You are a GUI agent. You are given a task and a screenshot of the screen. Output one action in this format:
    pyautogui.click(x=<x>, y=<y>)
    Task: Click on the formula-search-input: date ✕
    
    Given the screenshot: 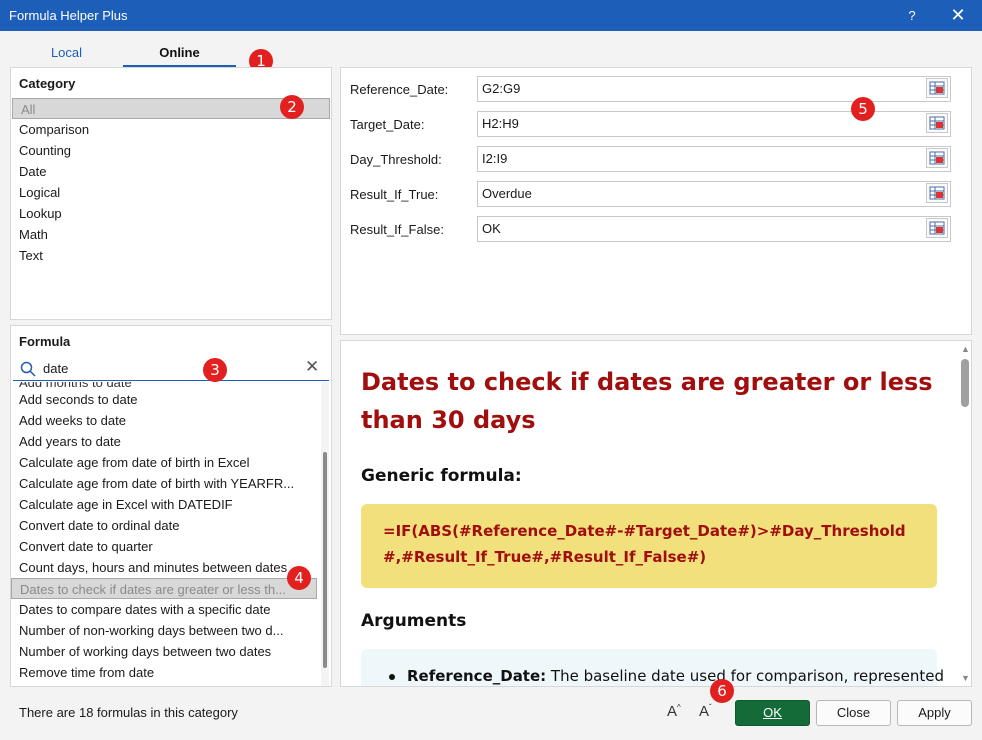 What is the action you would take?
    pyautogui.click(x=171, y=369)
    